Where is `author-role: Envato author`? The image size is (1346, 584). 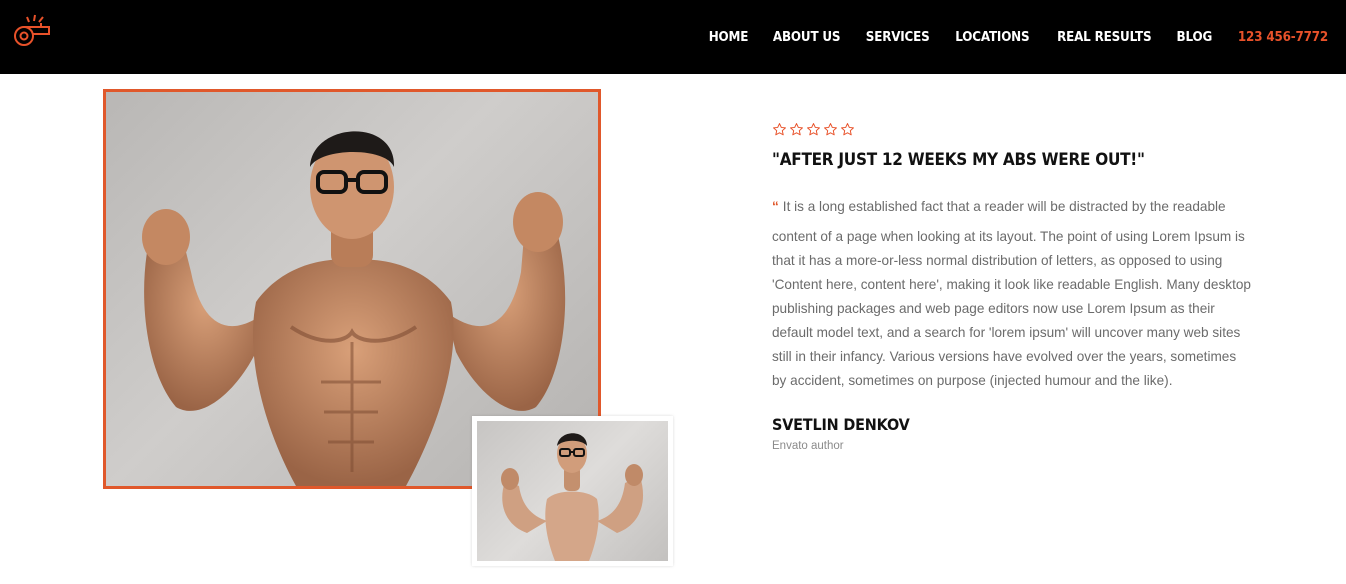
author-role: Envato author is located at coordinates (808, 446).